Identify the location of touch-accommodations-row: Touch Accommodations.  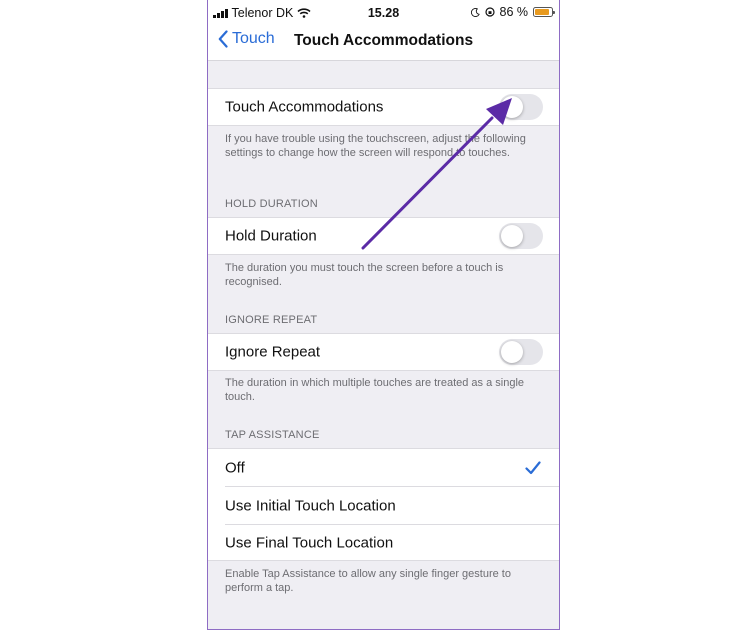
(383, 107).